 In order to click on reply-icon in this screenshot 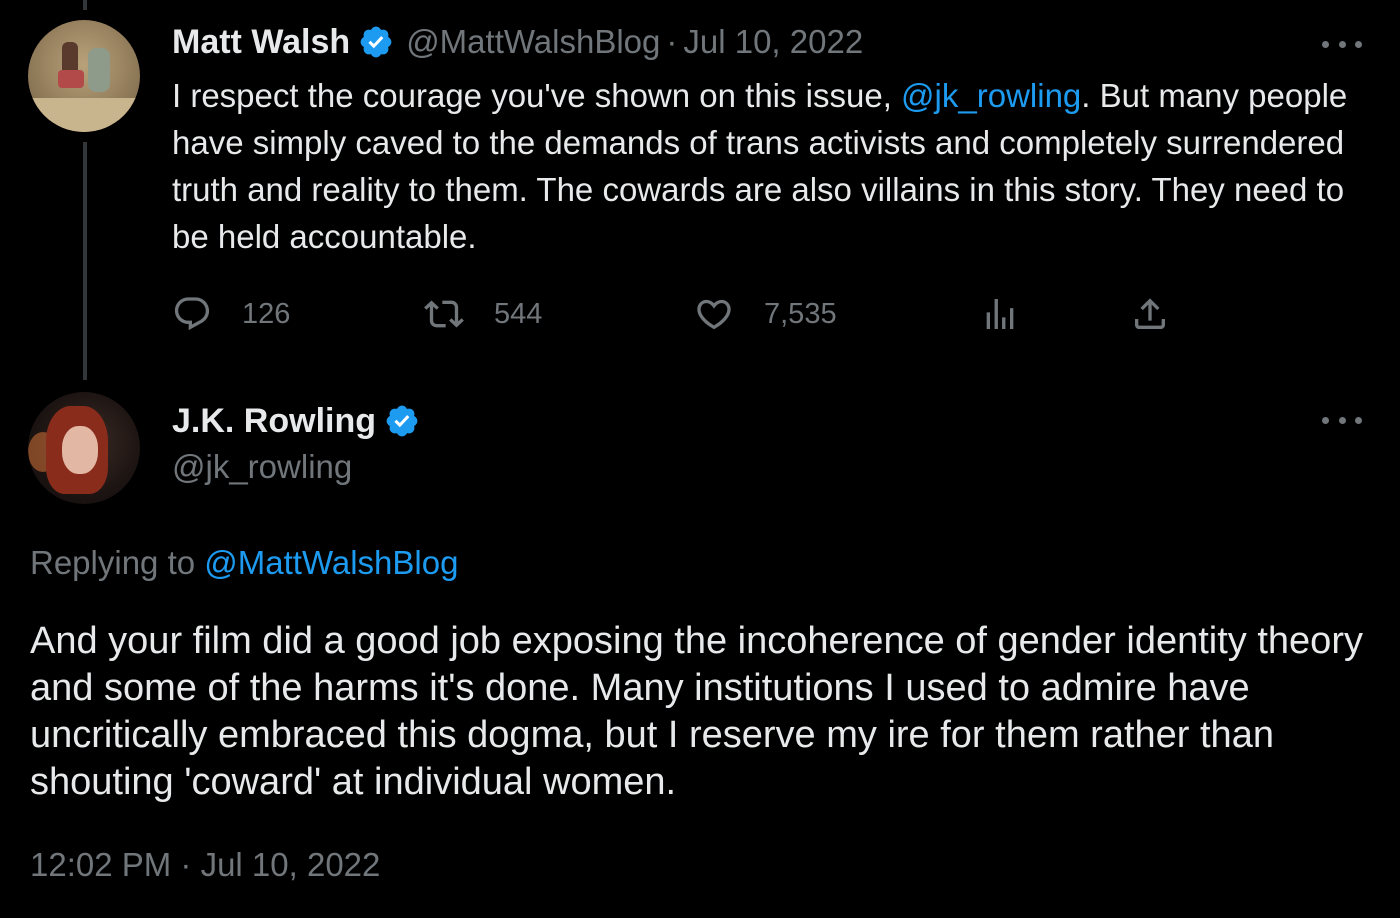, I will do `click(192, 314)`.